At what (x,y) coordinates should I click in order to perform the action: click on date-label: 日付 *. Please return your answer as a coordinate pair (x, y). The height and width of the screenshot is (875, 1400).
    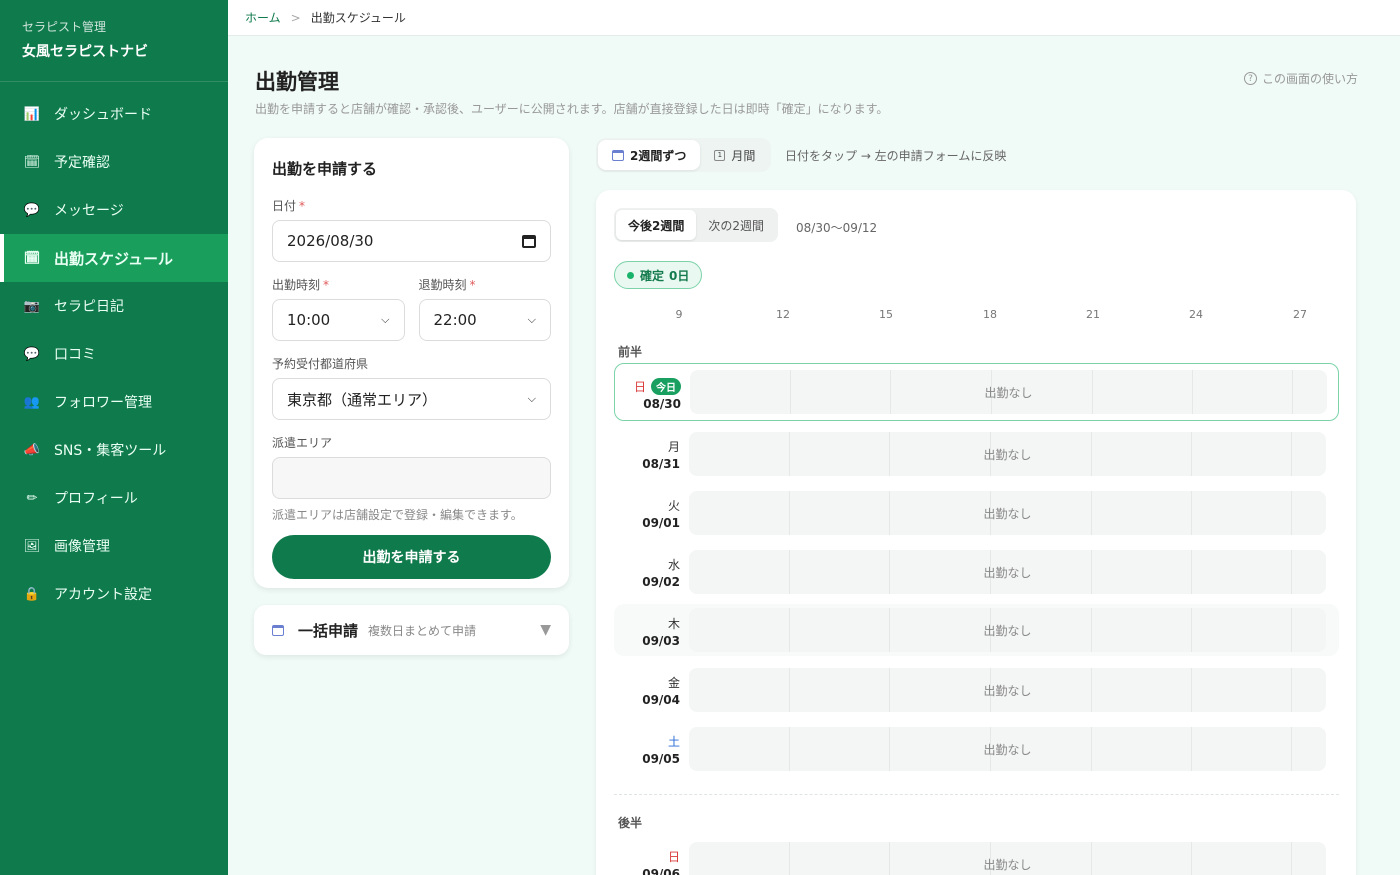
    Looking at the image, I should click on (411, 205).